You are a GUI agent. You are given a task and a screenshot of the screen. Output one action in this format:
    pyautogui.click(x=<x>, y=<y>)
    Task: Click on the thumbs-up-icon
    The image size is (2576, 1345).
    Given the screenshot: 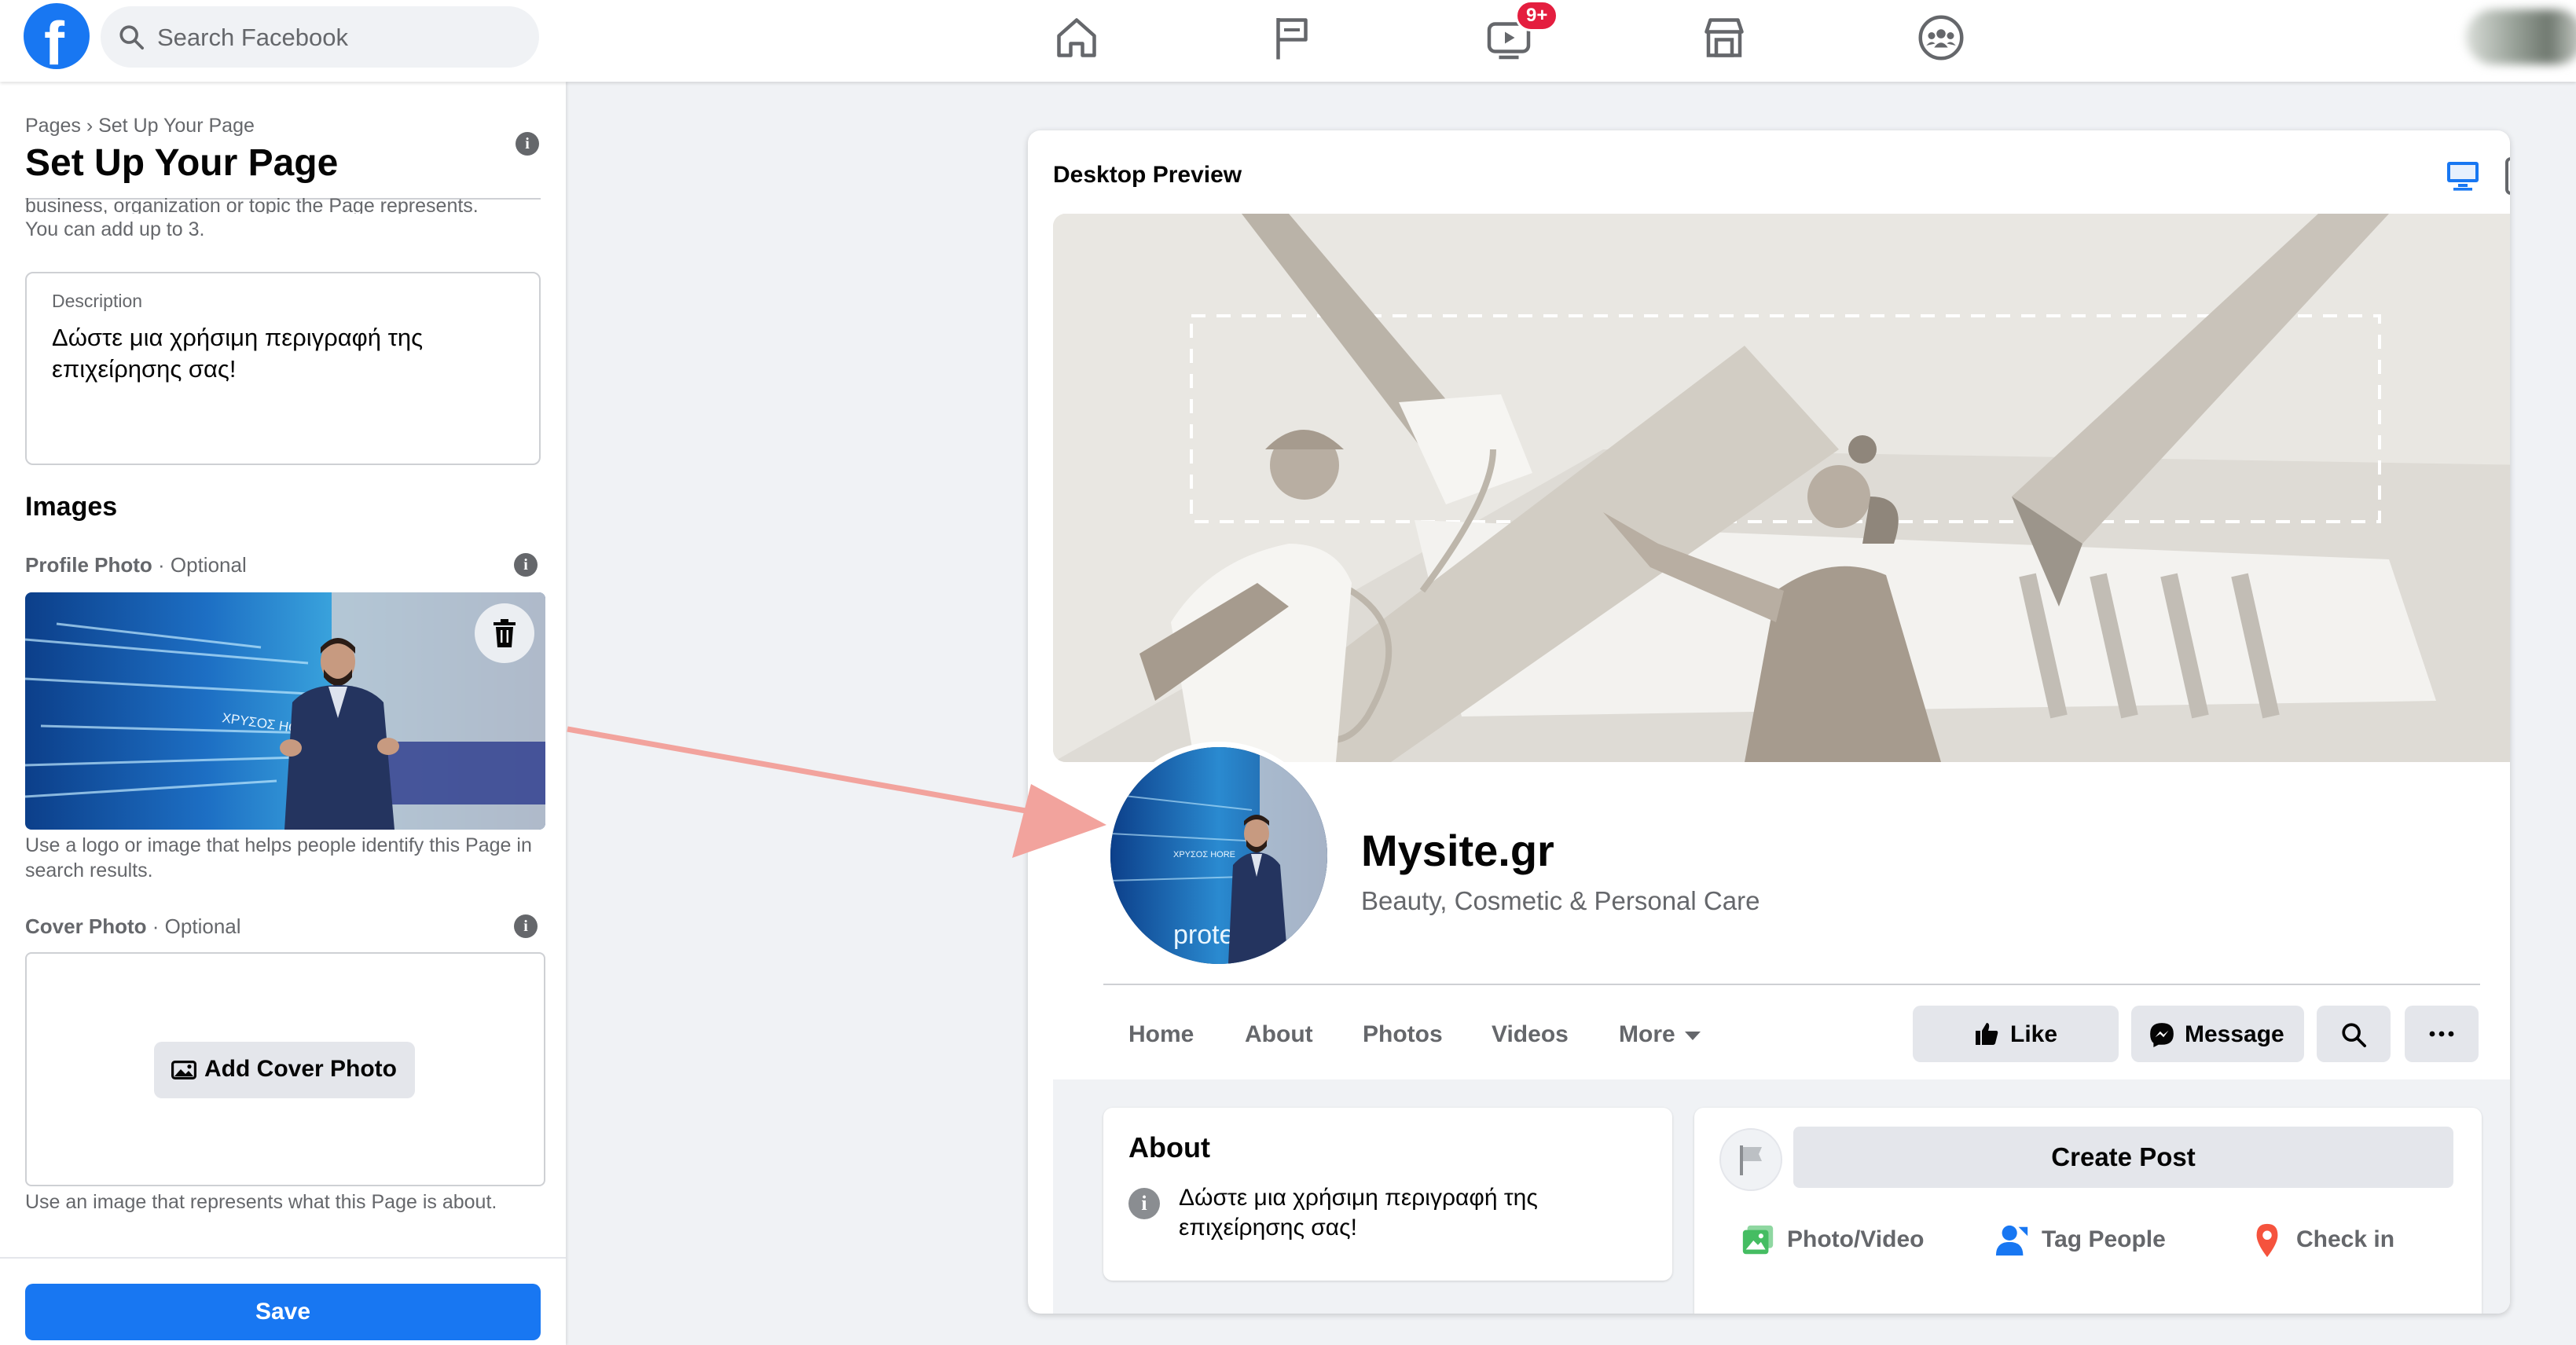 What is the action you would take?
    pyautogui.click(x=1987, y=1034)
    